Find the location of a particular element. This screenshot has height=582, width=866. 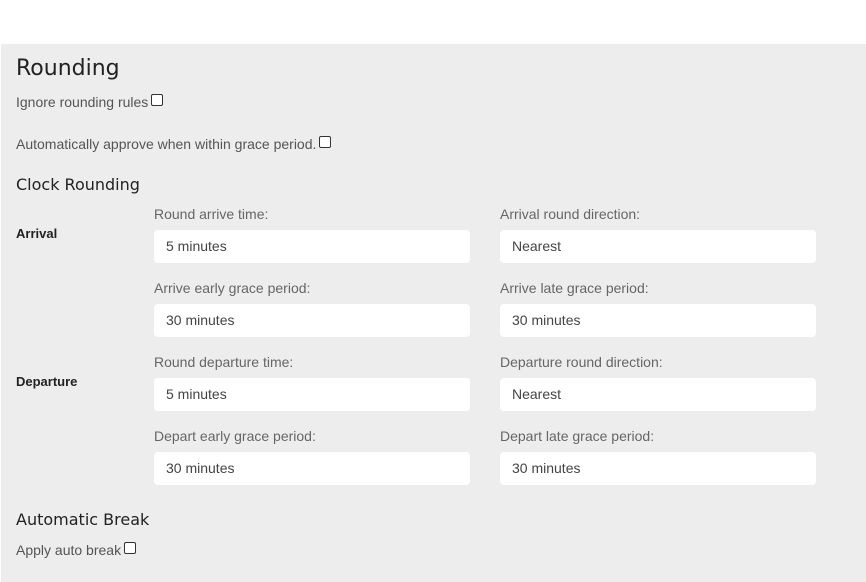

arrive-late-grace-label: Arrive late grace period: is located at coordinates (574, 288).